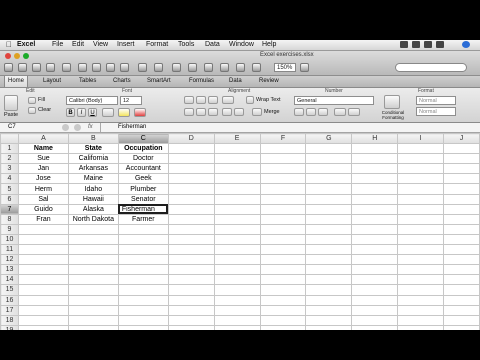 This screenshot has width=480, height=360. What do you see at coordinates (122, 81) in the screenshot?
I see `tab-charts: Charts` at bounding box center [122, 81].